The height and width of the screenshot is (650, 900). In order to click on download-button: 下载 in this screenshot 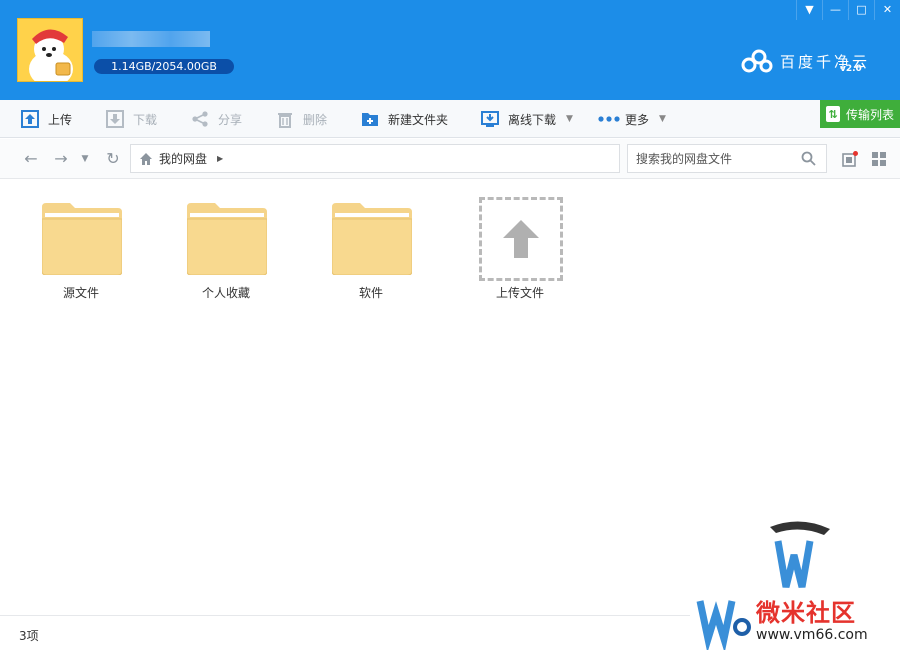, I will do `click(131, 119)`.